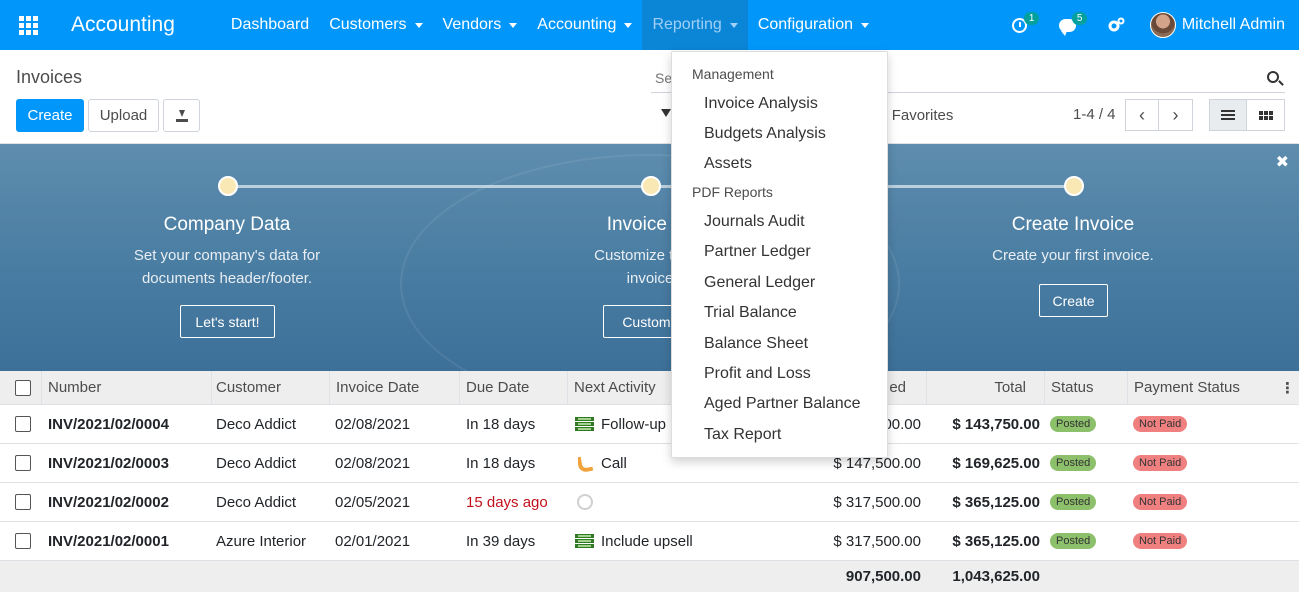 This screenshot has width=1299, height=609. I want to click on chevron-right-icon: ›, so click(1175, 114).